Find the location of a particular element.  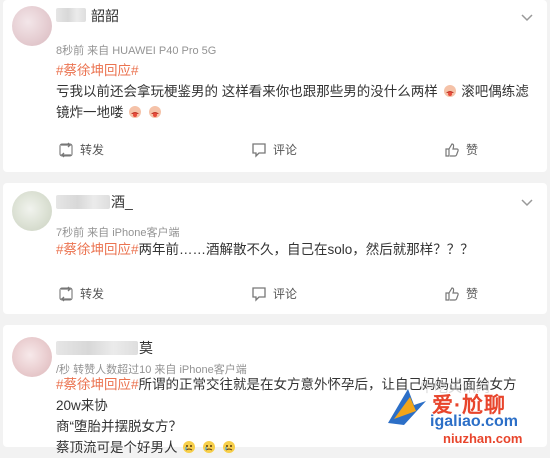

post-meta: 7秒前 来自 iPhone客户端 is located at coordinates (118, 233).